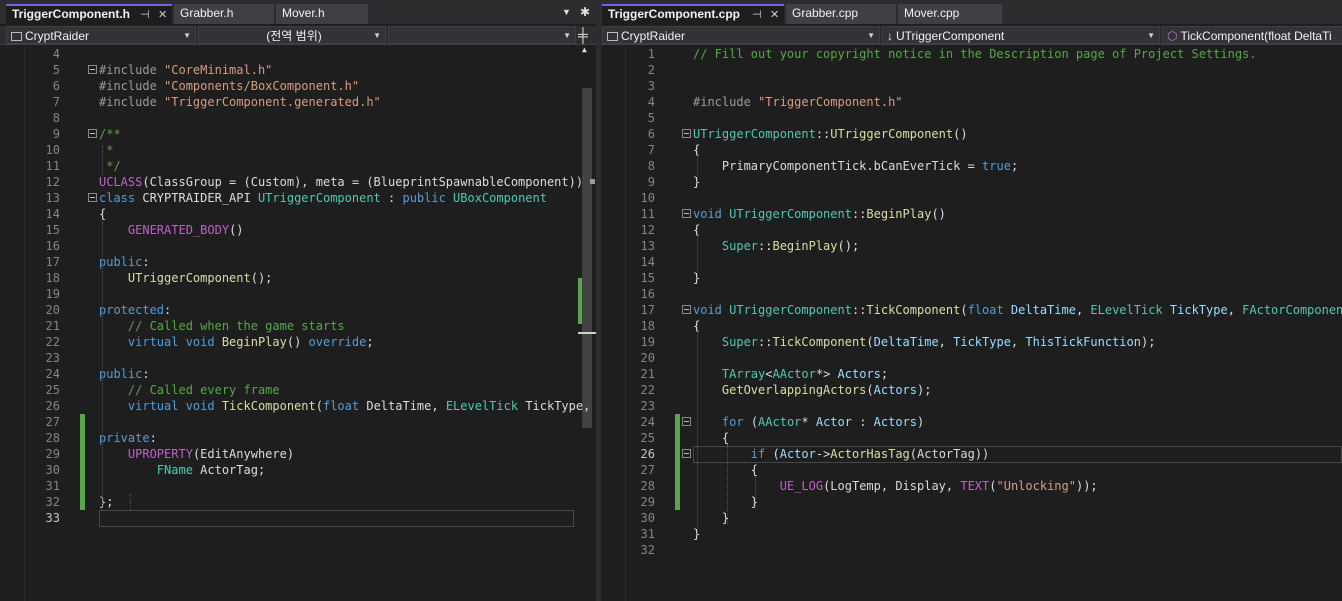  Describe the element at coordinates (971, 182) in the screenshot. I see `code-line: 9}` at that location.